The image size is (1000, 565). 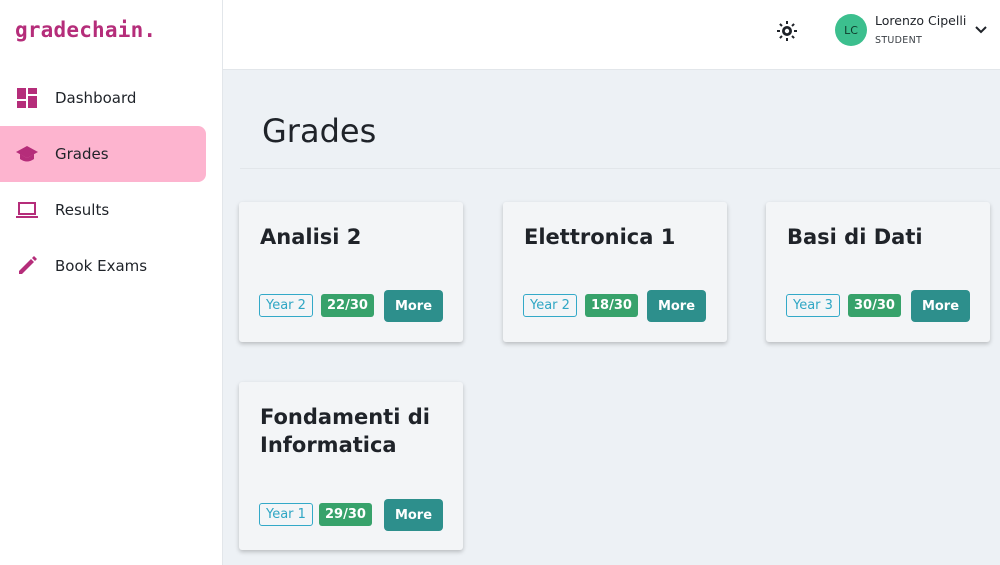 I want to click on sidebar-item-grades: Grades, so click(x=103, y=154).